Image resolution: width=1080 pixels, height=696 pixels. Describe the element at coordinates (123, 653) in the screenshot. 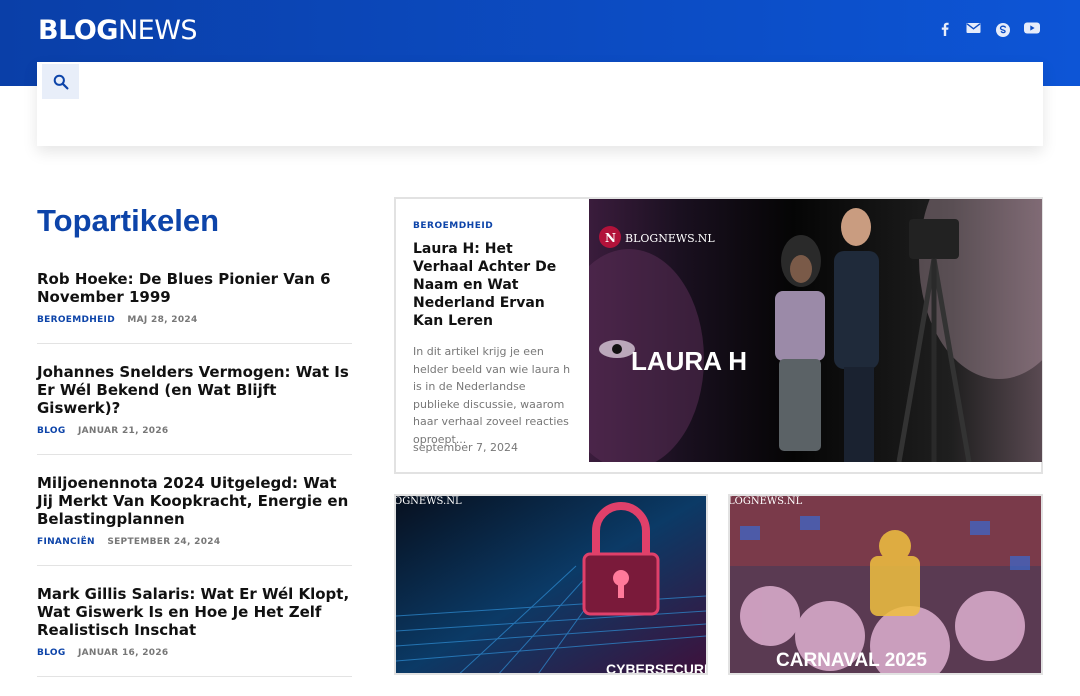

I see `article-date: JANUAR 16, 2026` at that location.